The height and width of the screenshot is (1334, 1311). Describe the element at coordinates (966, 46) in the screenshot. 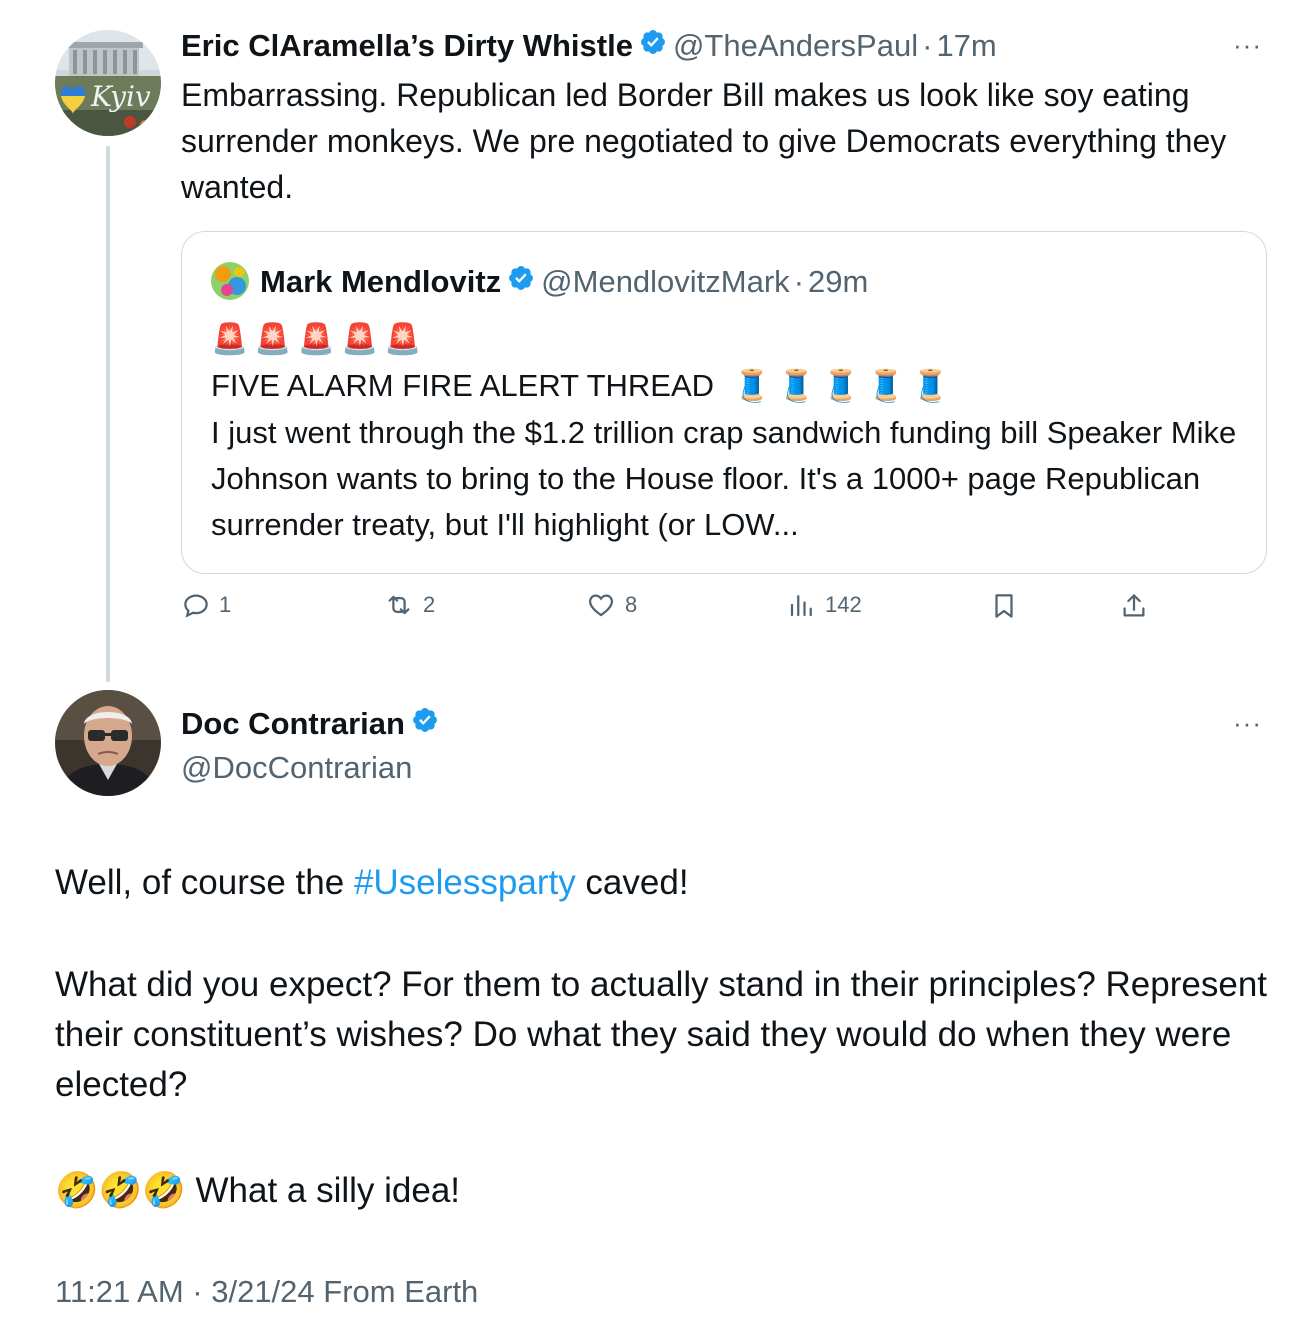

I see `tweet1-time: 17m` at that location.